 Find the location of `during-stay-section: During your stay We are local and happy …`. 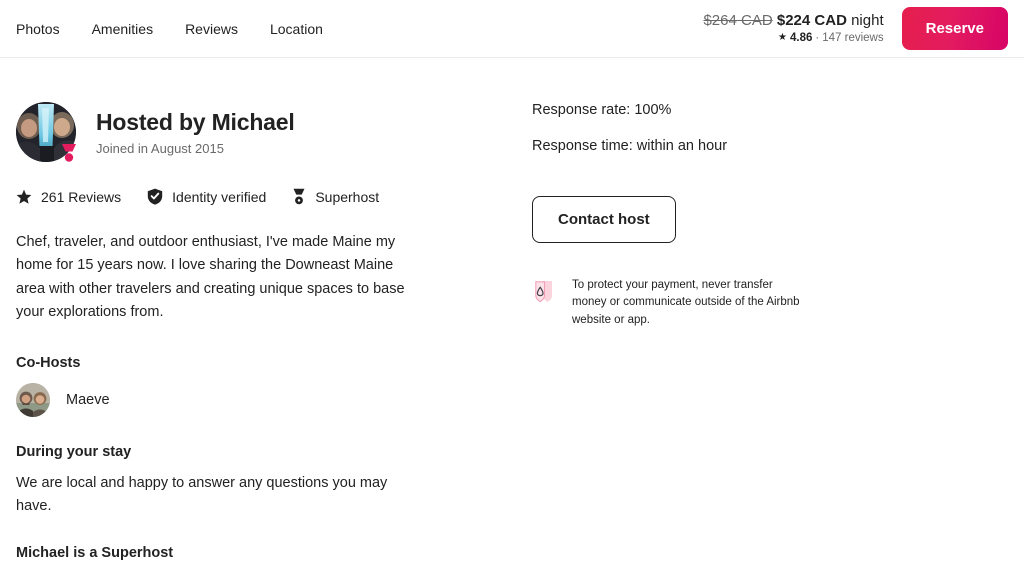

during-stay-section: During your stay We are local and happy … is located at coordinates (251, 481).